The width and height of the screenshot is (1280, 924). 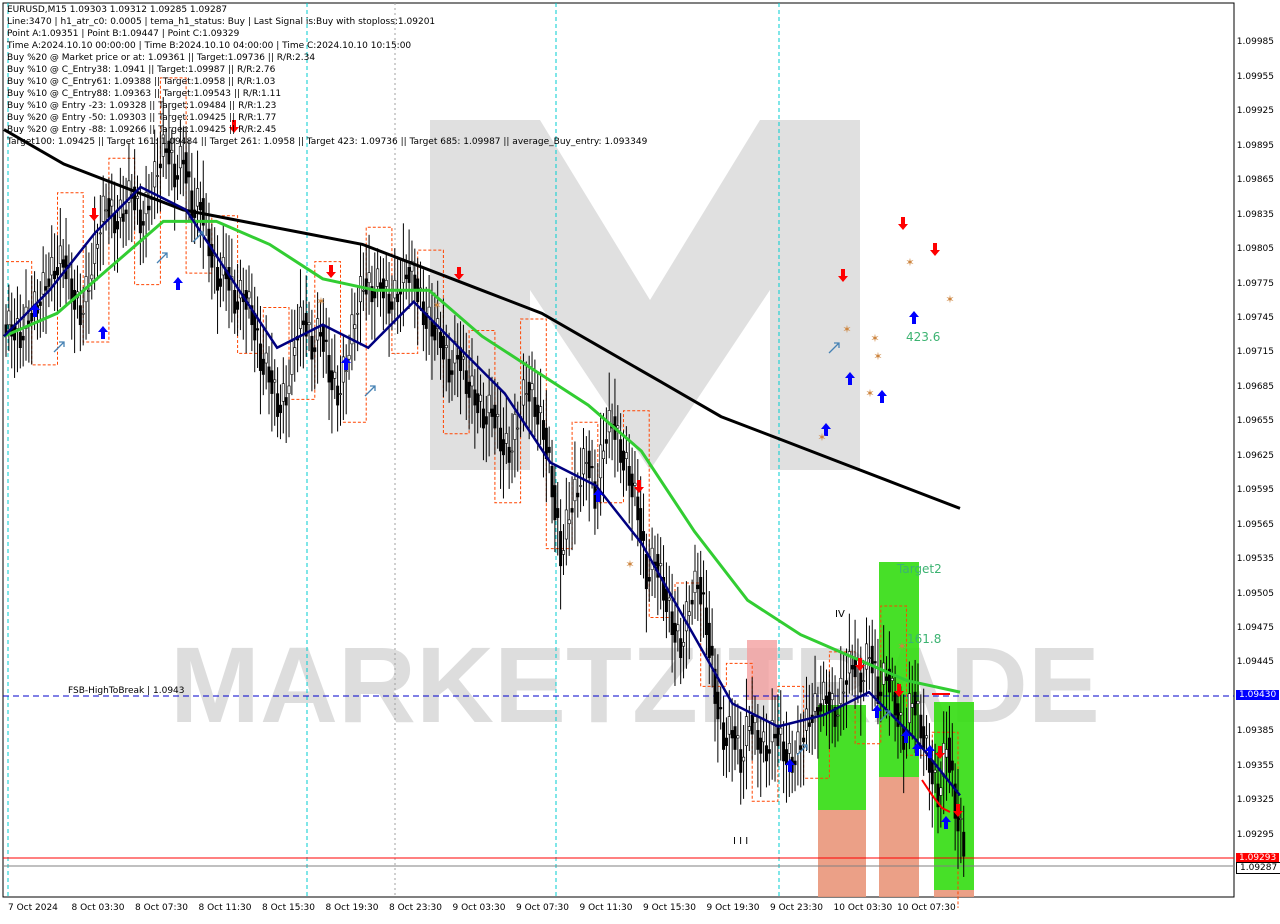 I want to click on price-tick-label: 1.09355, so click(x=1255, y=765).